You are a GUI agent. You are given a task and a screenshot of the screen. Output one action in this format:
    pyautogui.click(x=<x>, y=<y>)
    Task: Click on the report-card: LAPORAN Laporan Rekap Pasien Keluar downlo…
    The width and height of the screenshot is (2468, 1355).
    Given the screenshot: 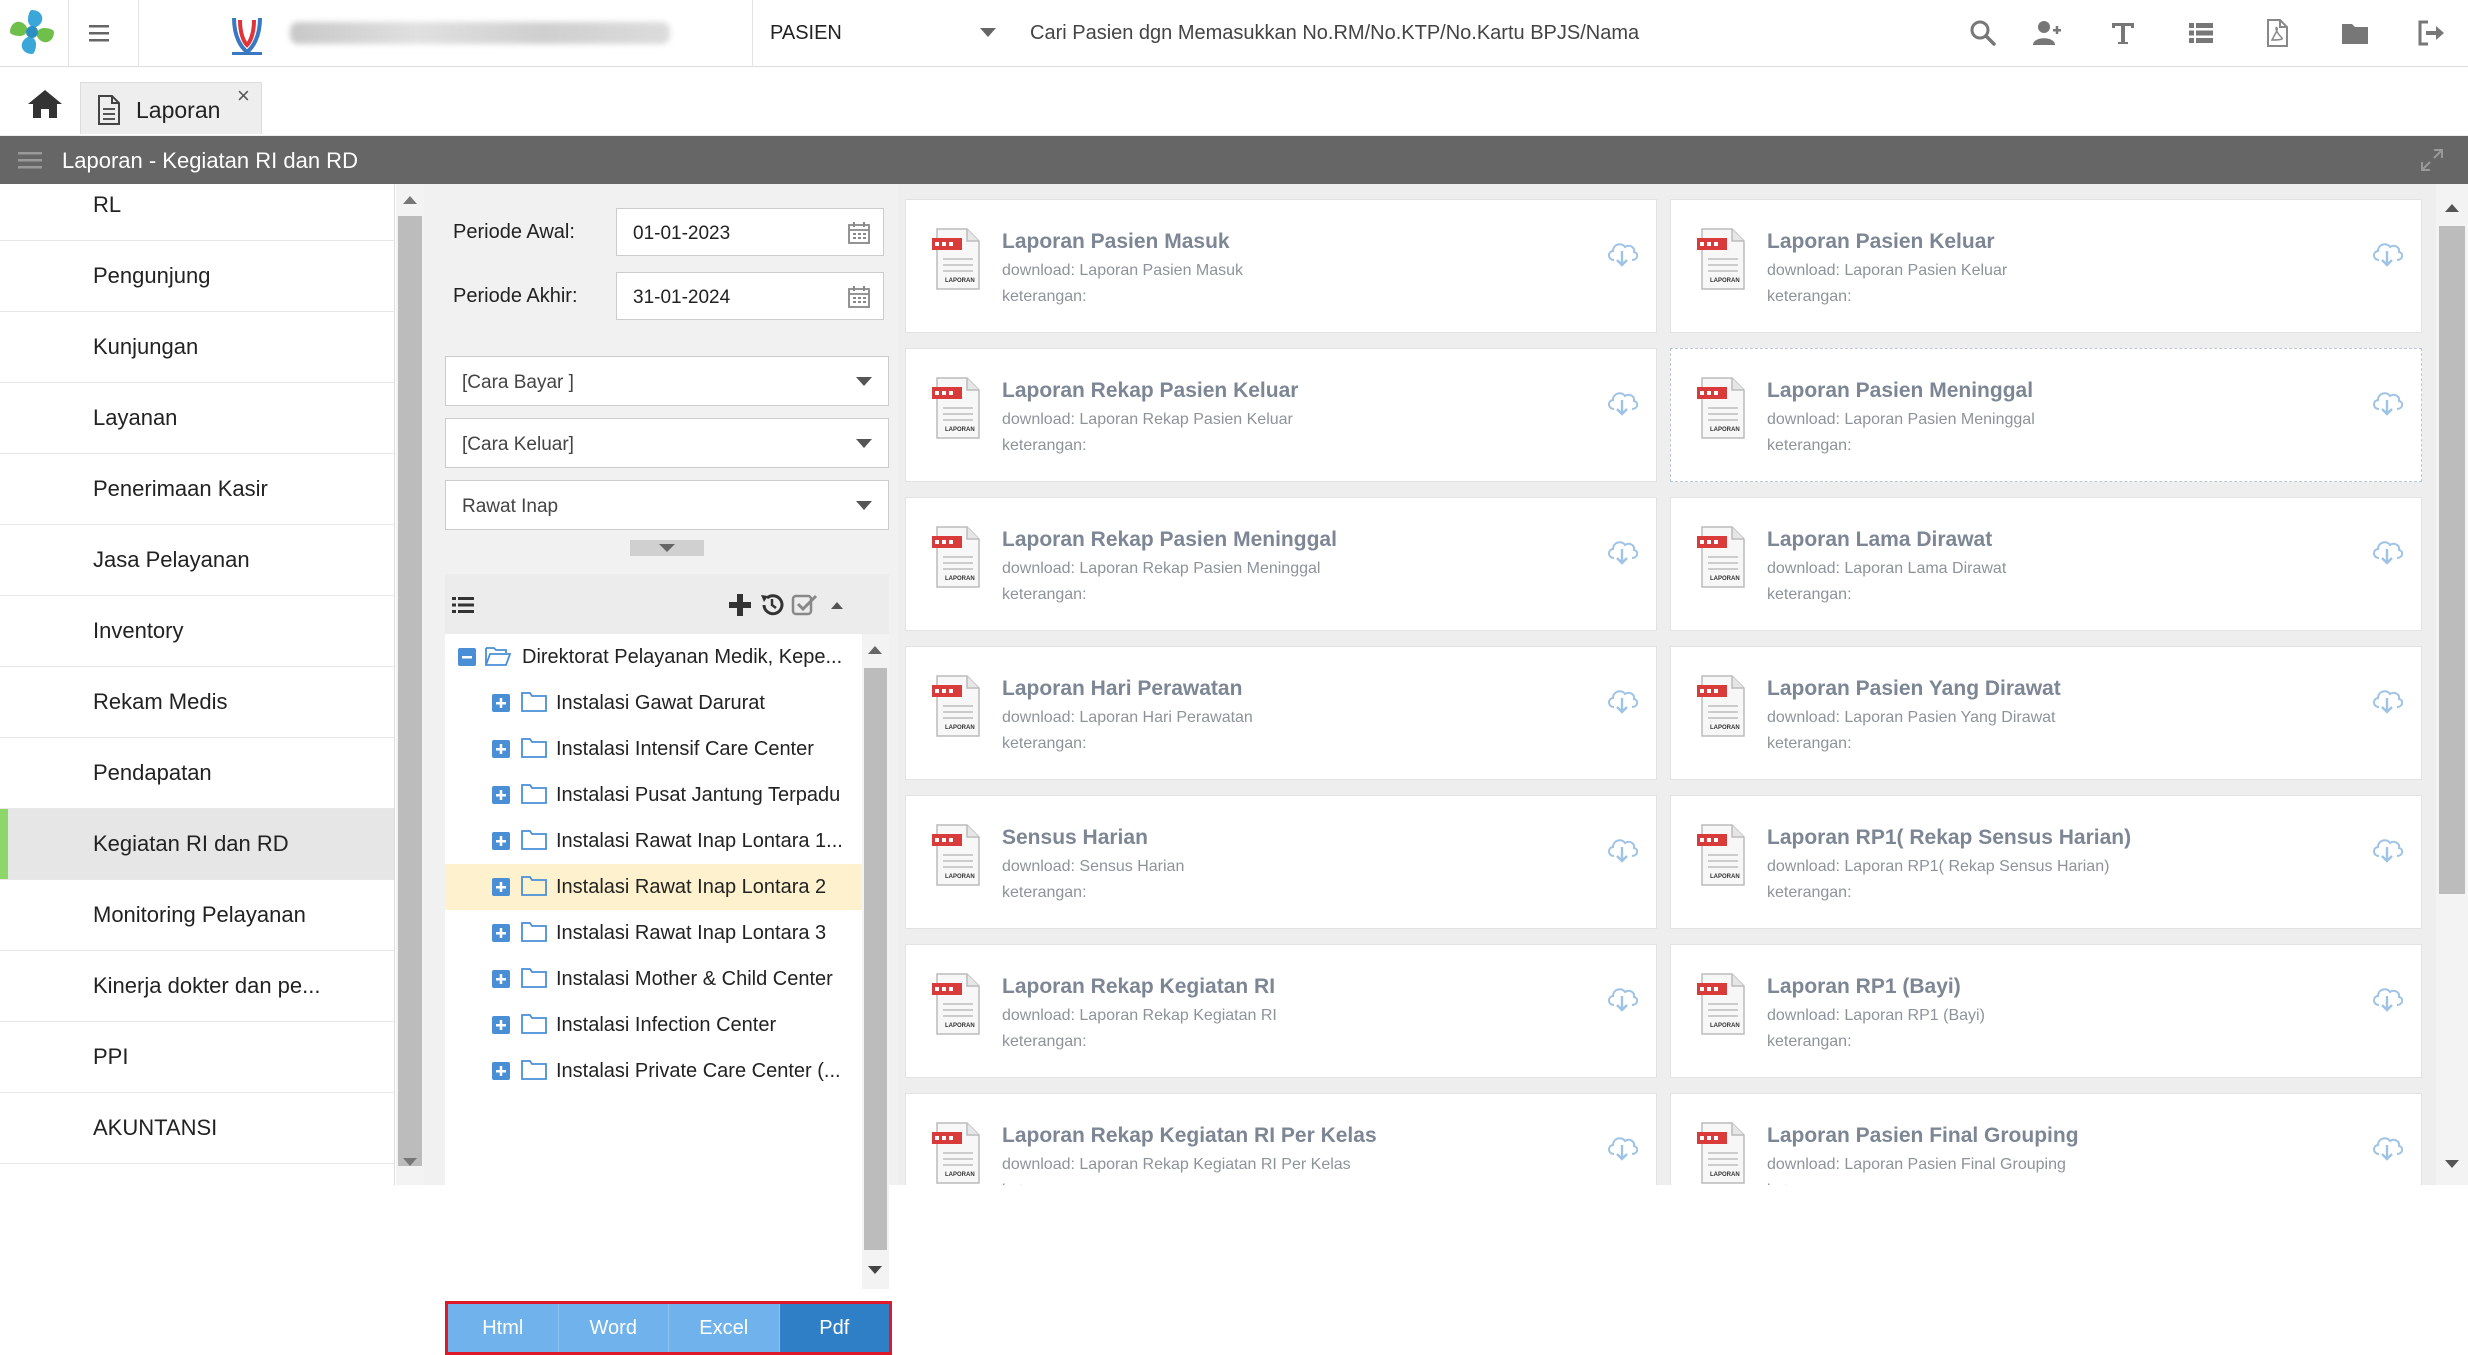 What is the action you would take?
    pyautogui.click(x=1281, y=415)
    